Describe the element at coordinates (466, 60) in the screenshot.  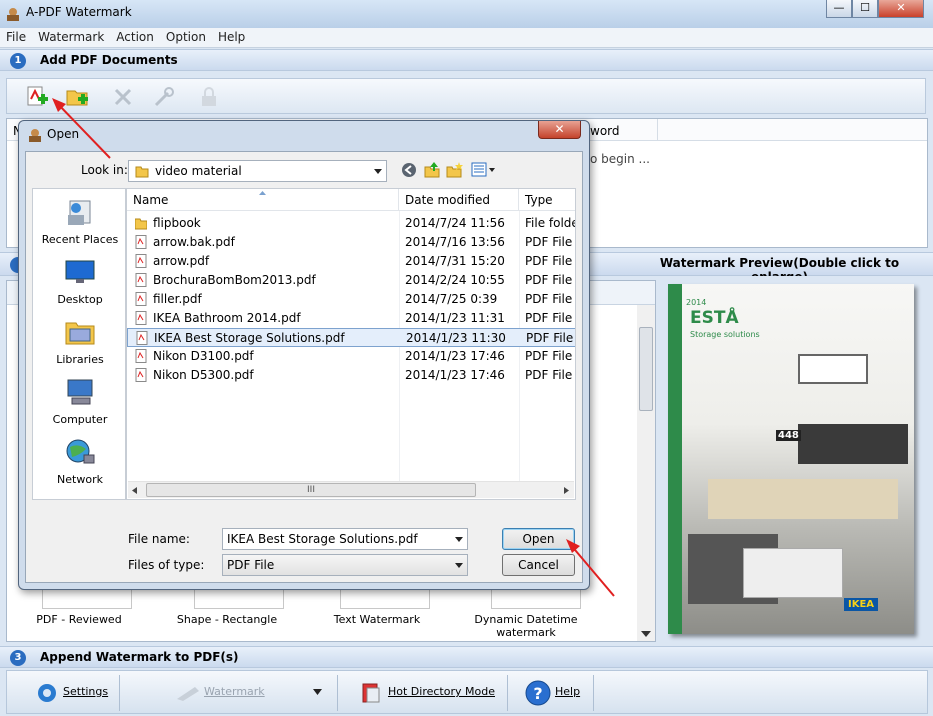
I see `step-1-header: 1 Add PDF Documents` at that location.